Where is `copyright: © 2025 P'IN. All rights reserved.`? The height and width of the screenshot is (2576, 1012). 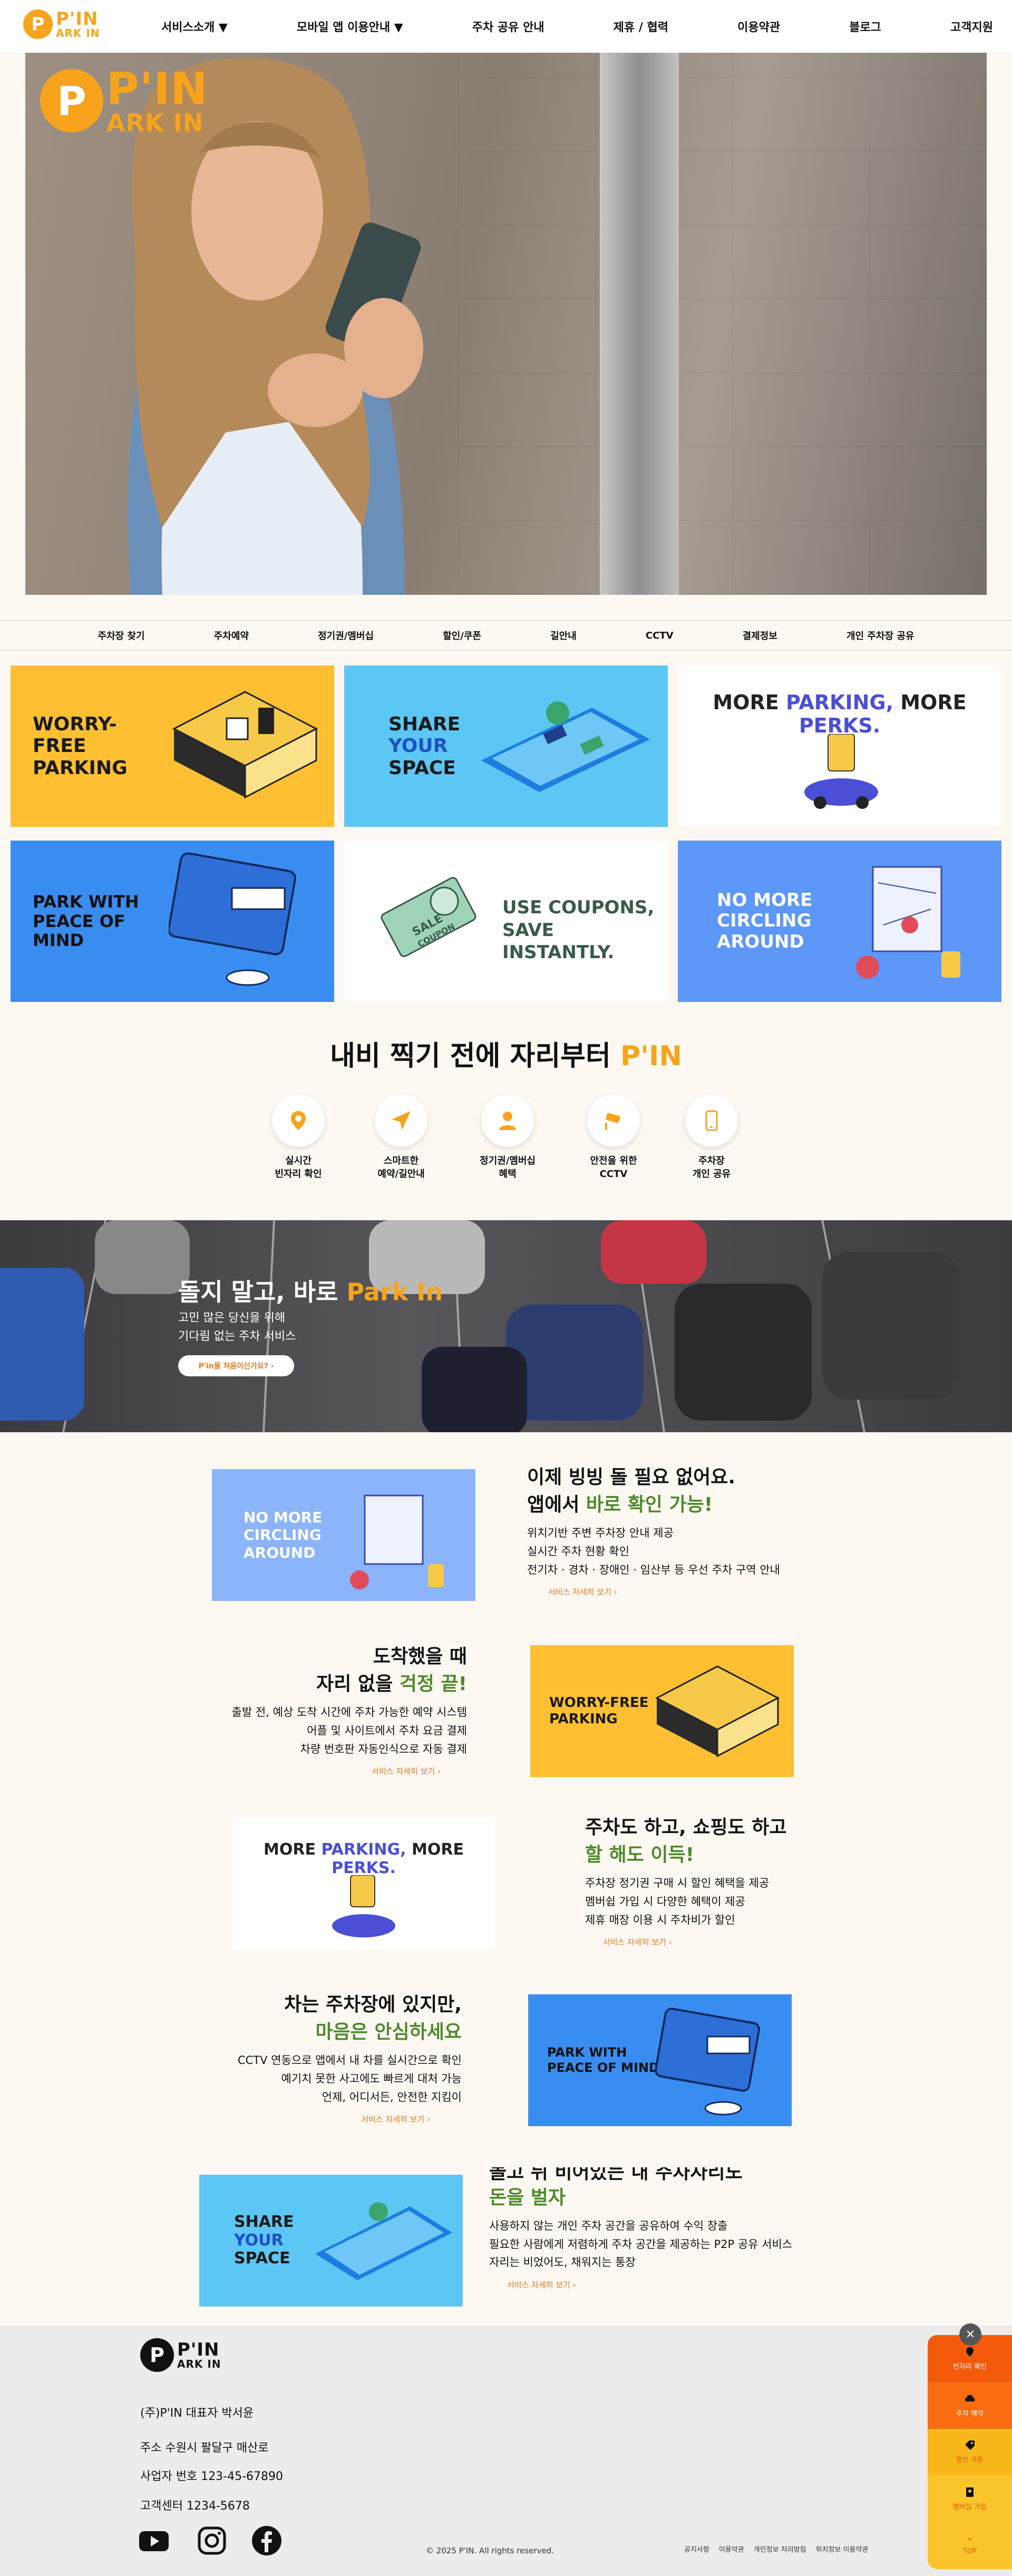
copyright: © 2025 P'IN. All rights reserved. is located at coordinates (490, 2550).